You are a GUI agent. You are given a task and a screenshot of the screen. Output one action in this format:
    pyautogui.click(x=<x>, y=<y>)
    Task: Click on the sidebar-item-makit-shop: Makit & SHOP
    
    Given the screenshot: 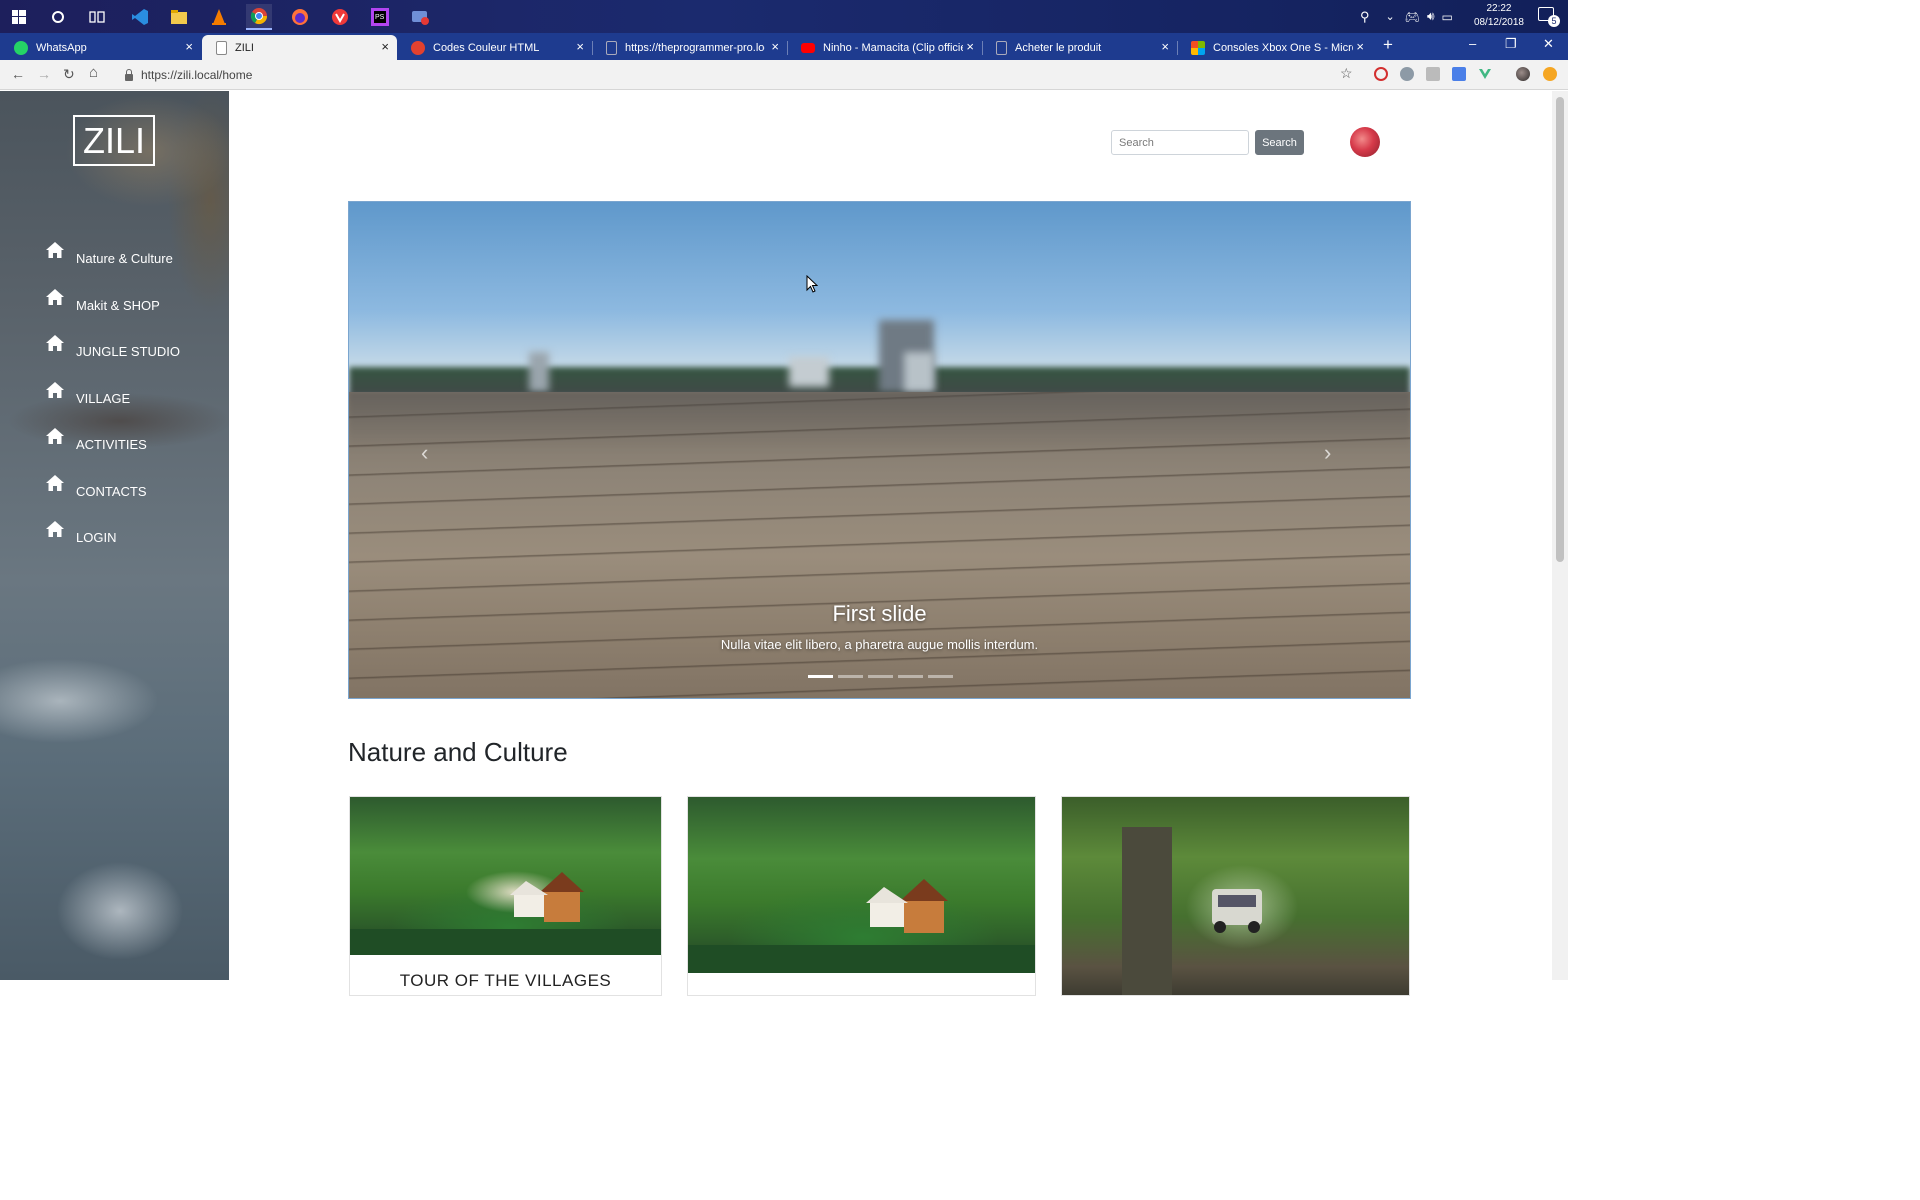 What is the action you would take?
    pyautogui.click(x=102, y=300)
    